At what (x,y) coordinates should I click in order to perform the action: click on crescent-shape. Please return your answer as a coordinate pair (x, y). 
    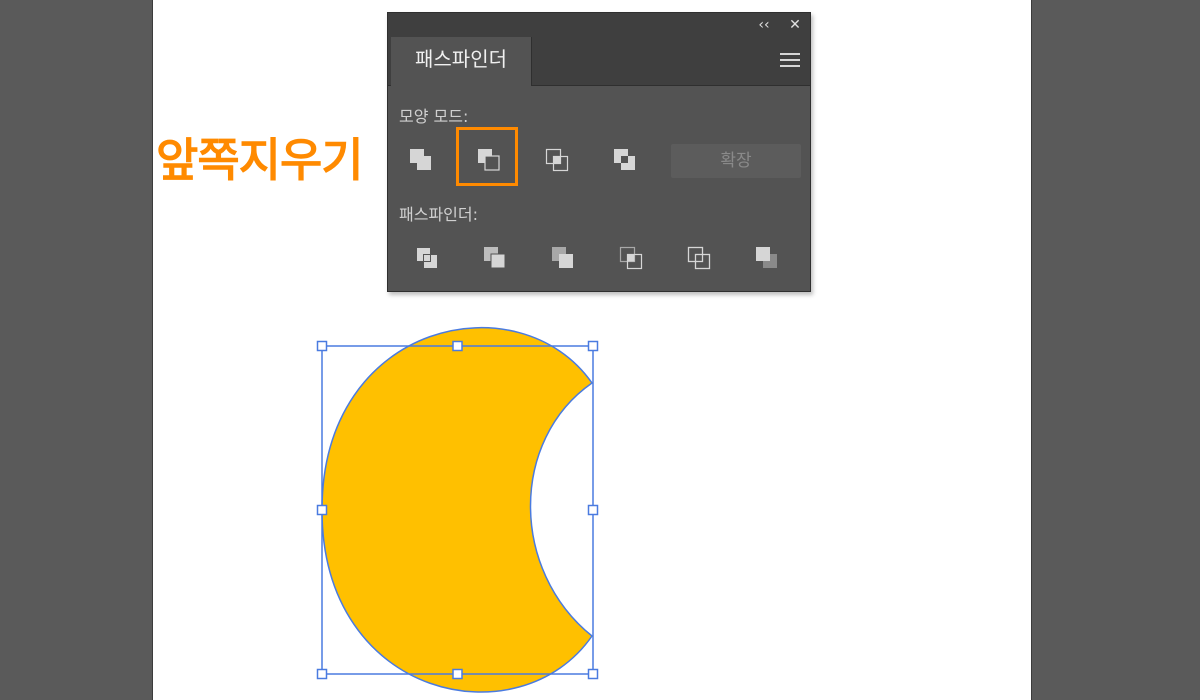
    Looking at the image, I should click on (457, 509).